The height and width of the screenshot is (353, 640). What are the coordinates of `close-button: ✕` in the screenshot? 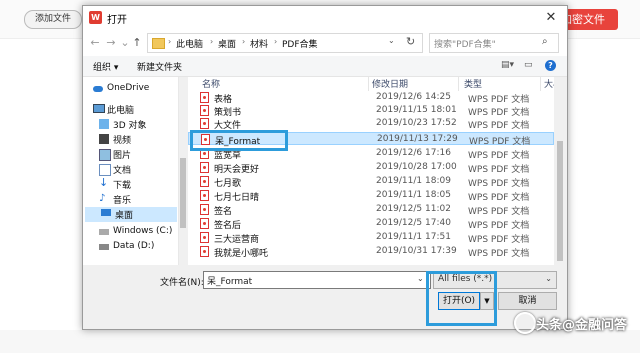 It's located at (551, 18).